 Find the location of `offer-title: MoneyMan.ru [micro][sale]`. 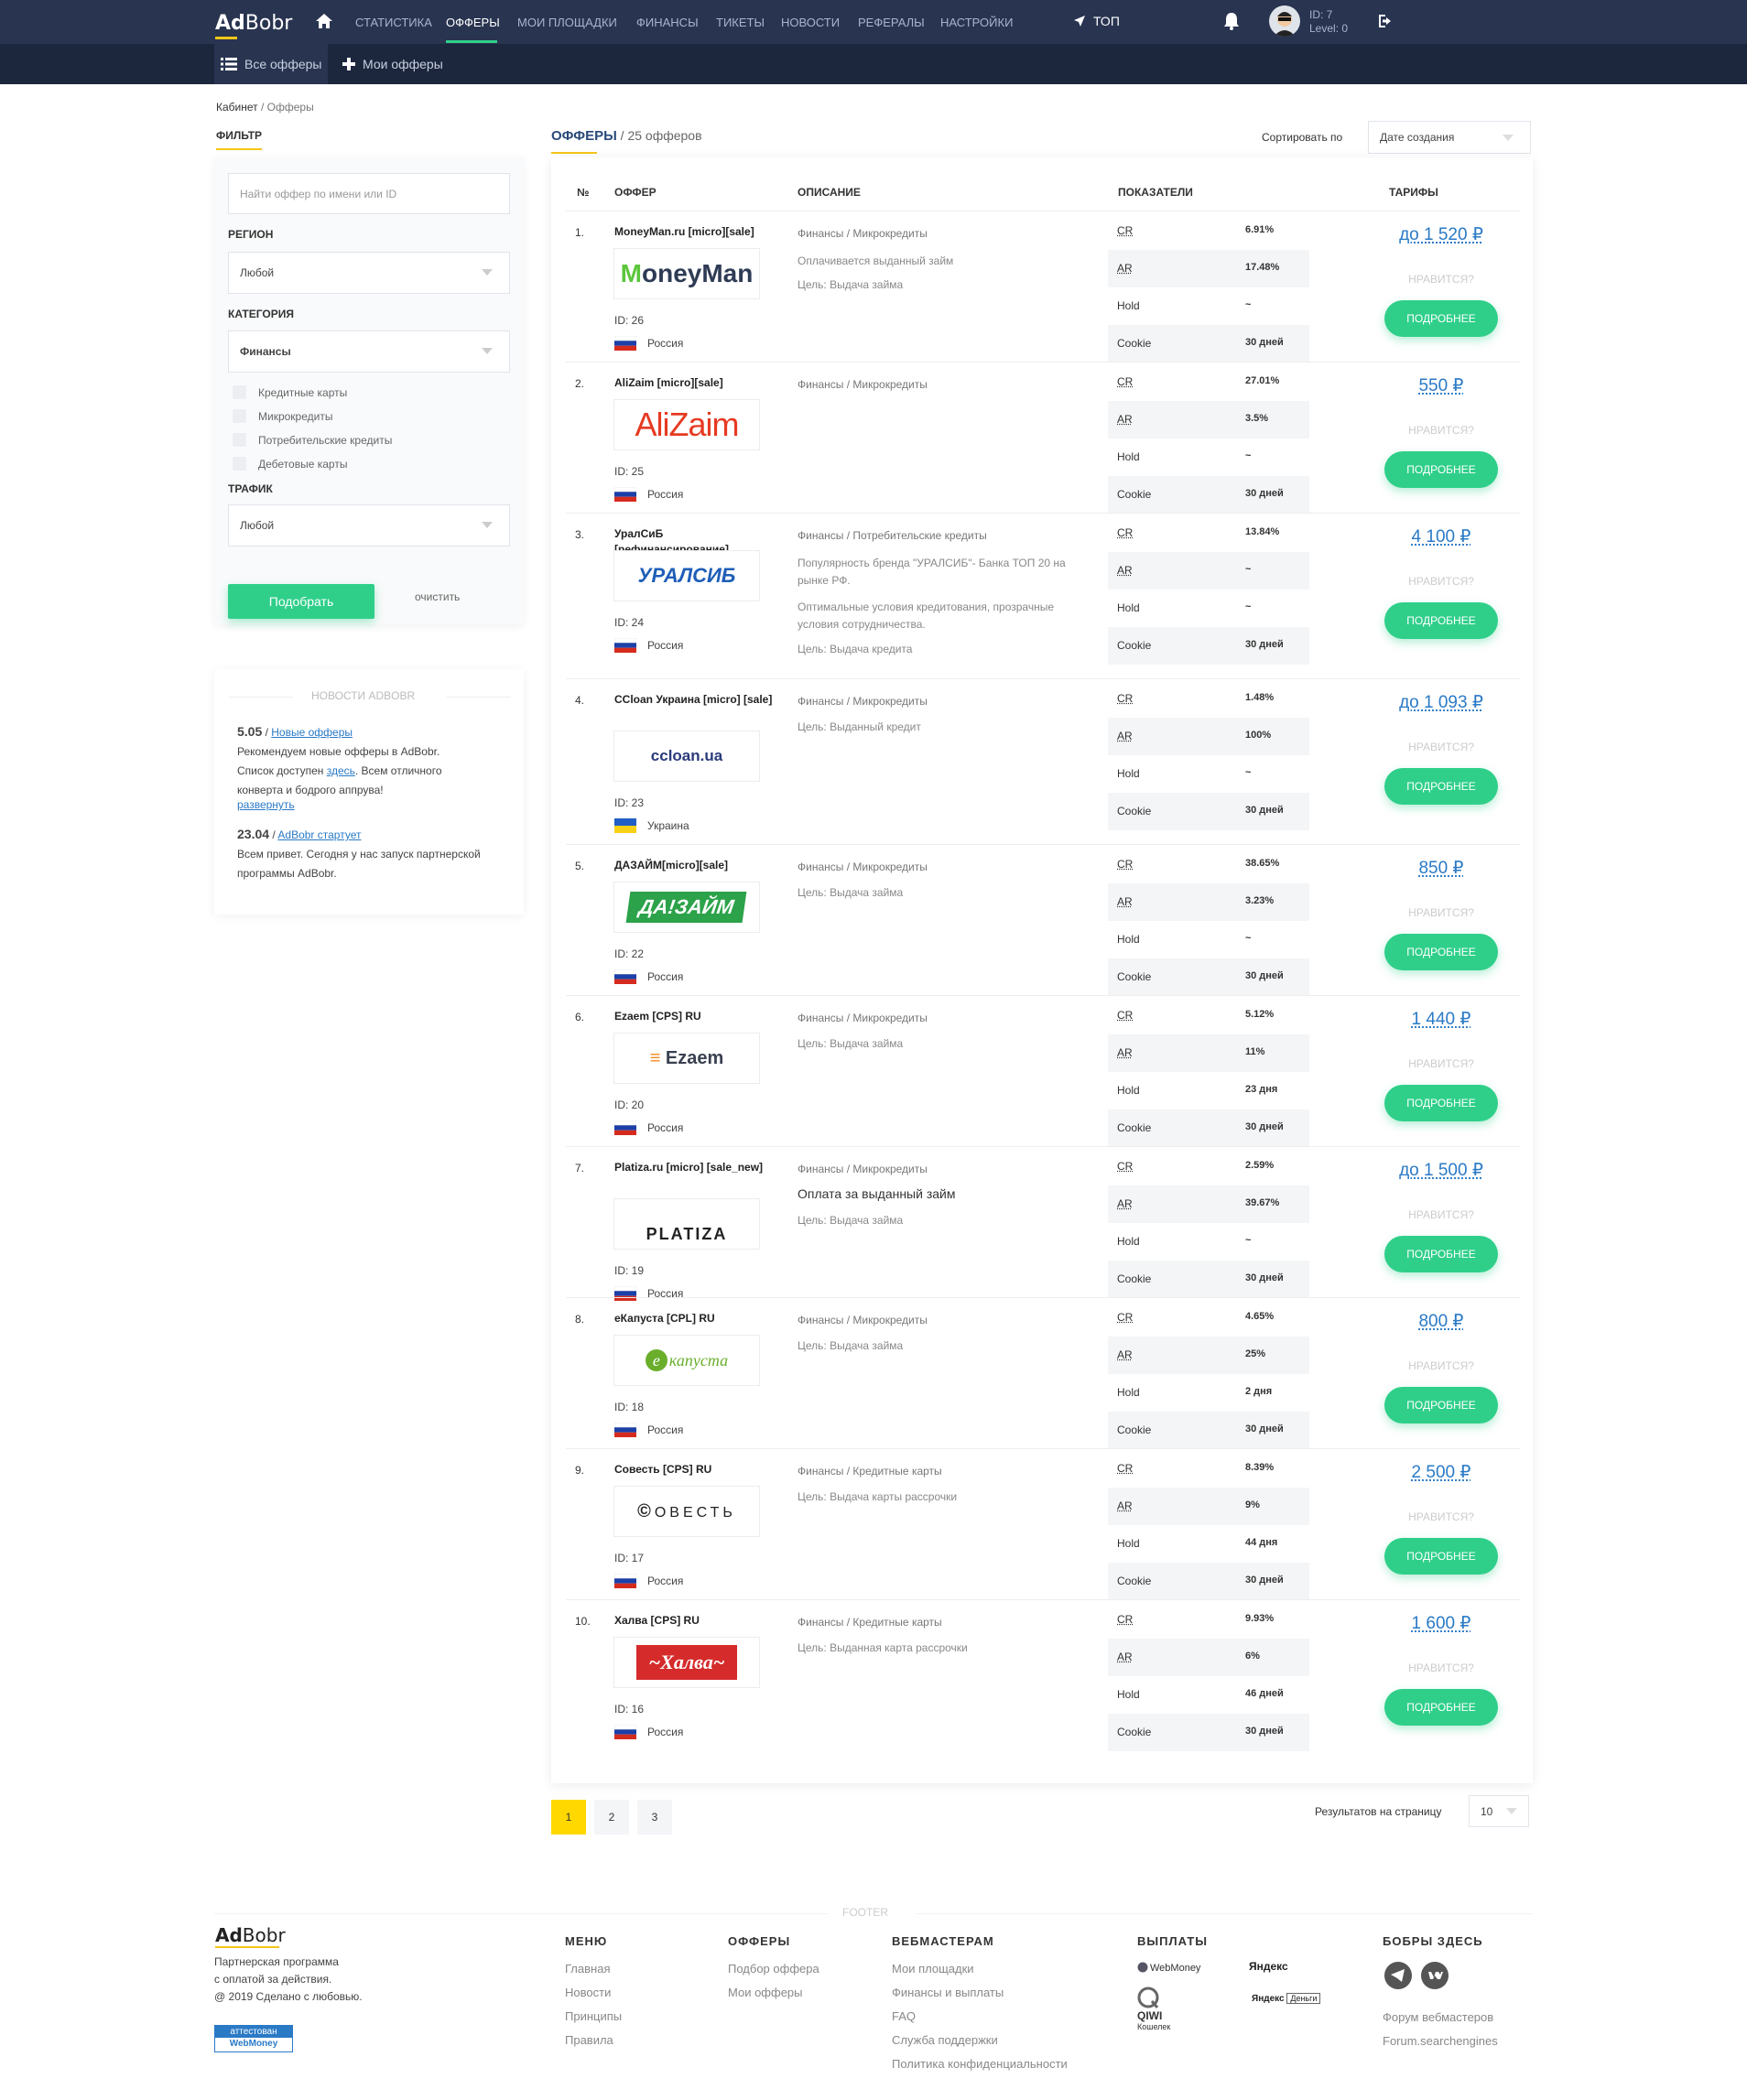

offer-title: MoneyMan.ru [micro][sale] is located at coordinates (695, 232).